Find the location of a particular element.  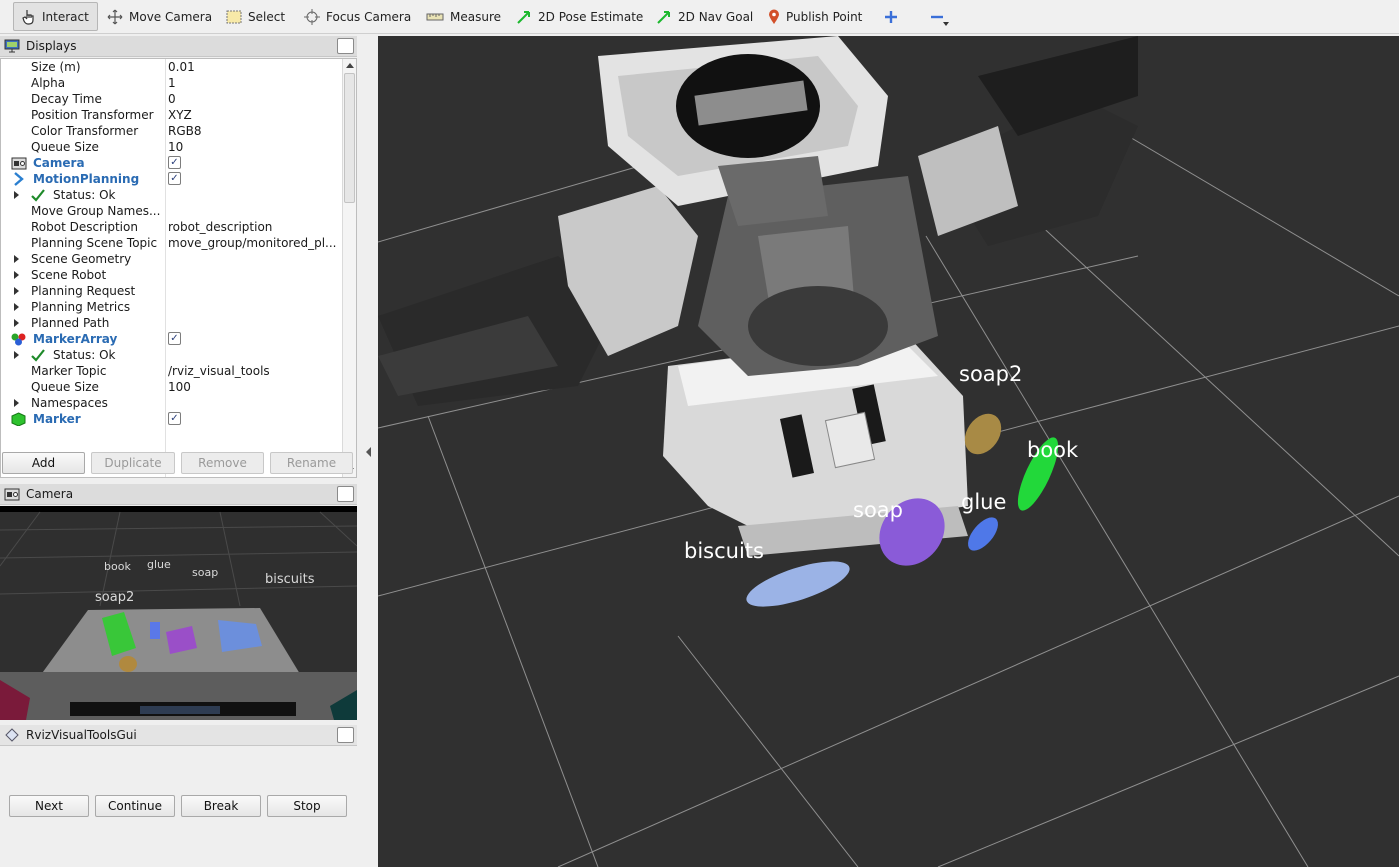

move-camera-tool: Move Camera is located at coordinates (159, 16).